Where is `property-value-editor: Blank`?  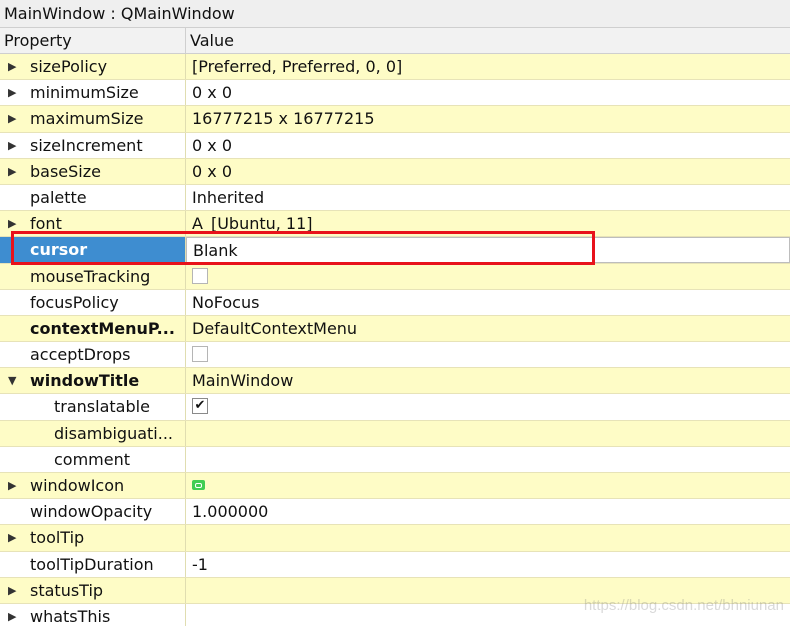
property-value-editor: Blank is located at coordinates (215, 250).